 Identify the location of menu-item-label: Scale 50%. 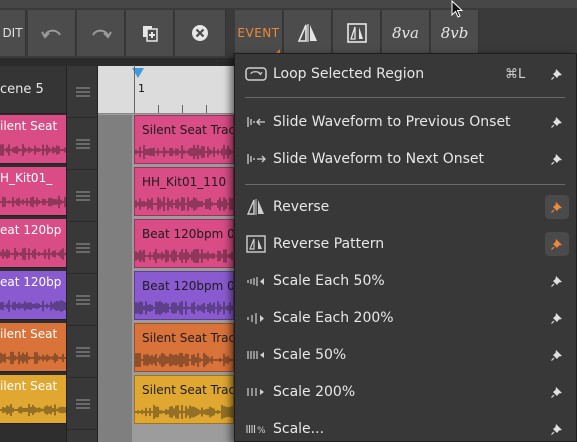
(310, 355).